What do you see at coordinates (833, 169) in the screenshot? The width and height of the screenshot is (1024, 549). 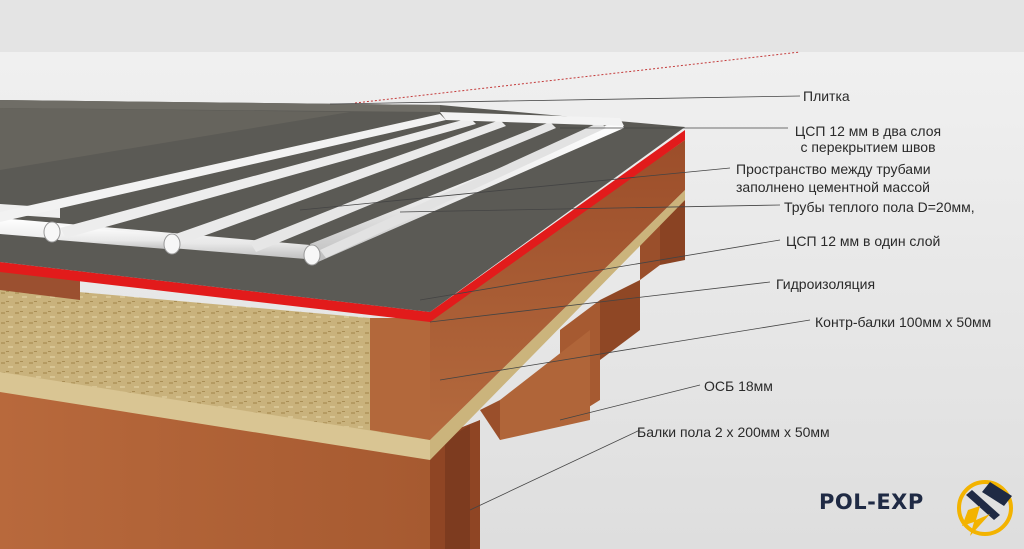 I see `label-space-between-line1: Пространство между трубами` at bounding box center [833, 169].